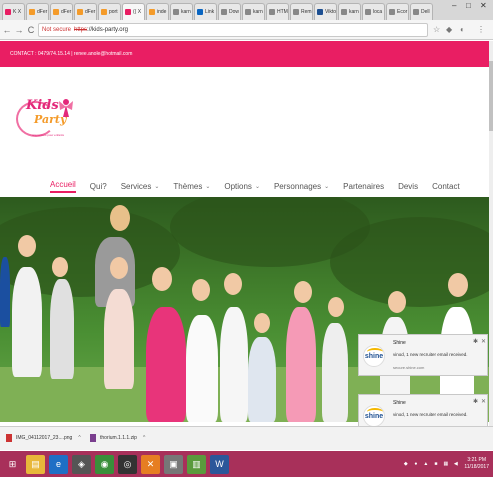 The image size is (493, 477). Describe the element at coordinates (405, 464) in the screenshot. I see `tray-icon: ◆` at that location.